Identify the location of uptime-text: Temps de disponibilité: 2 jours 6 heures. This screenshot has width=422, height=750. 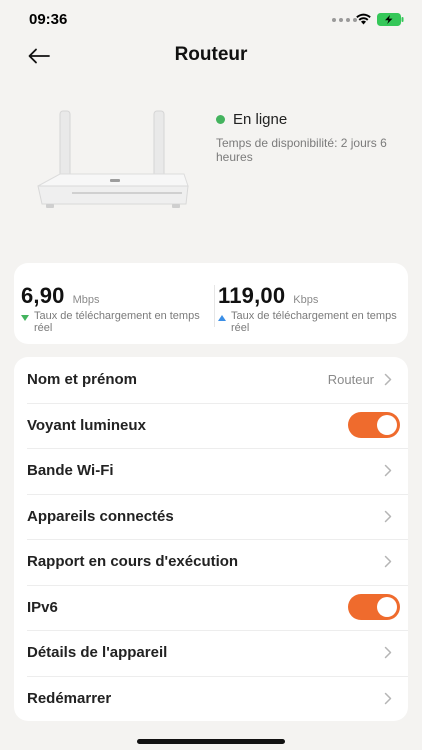
(301, 150).